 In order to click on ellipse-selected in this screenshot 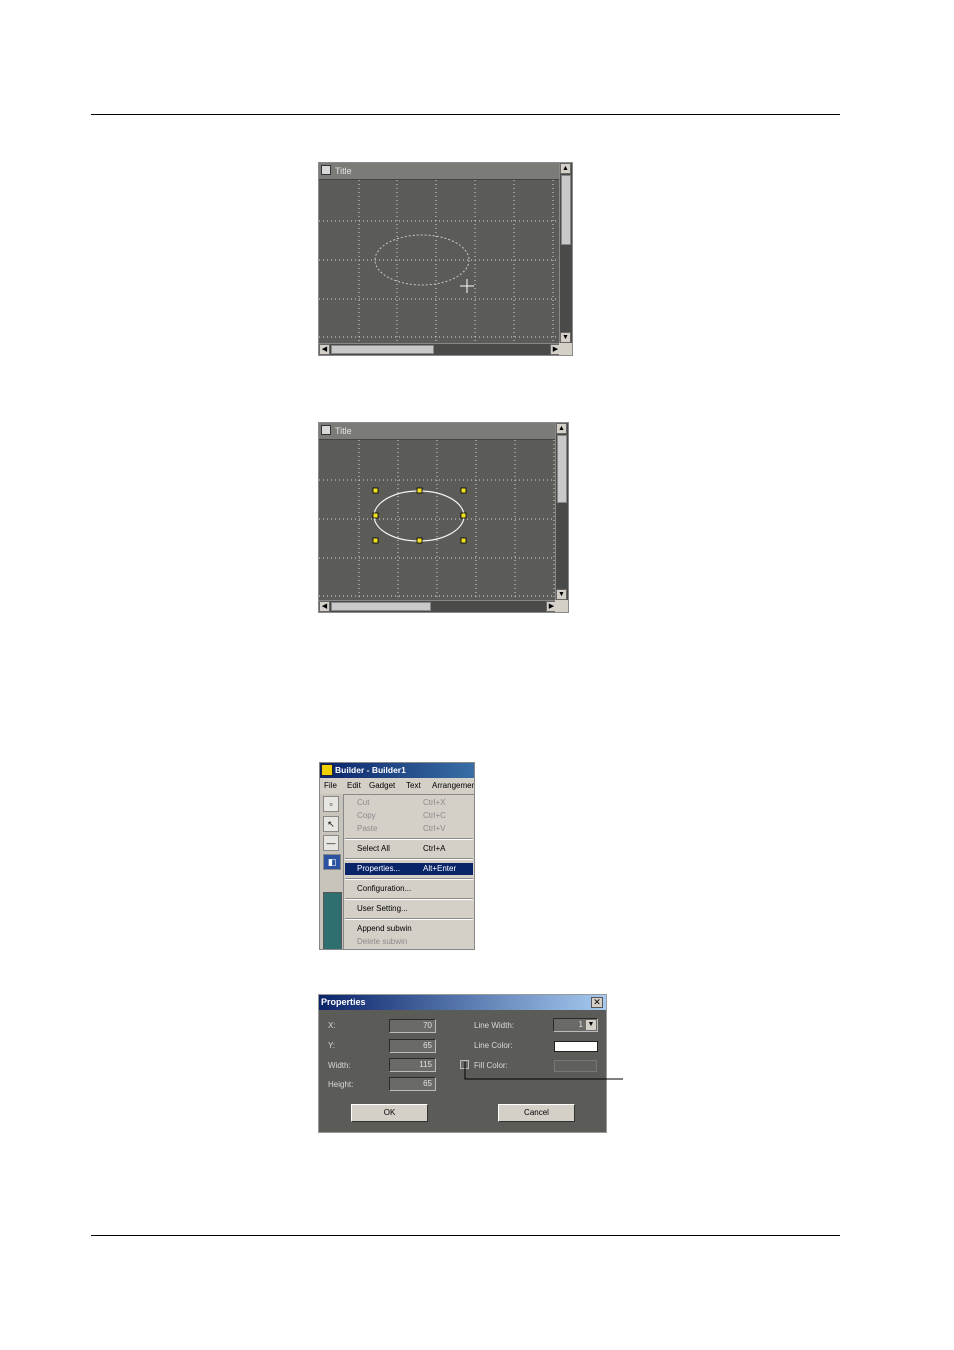, I will do `click(419, 516)`.